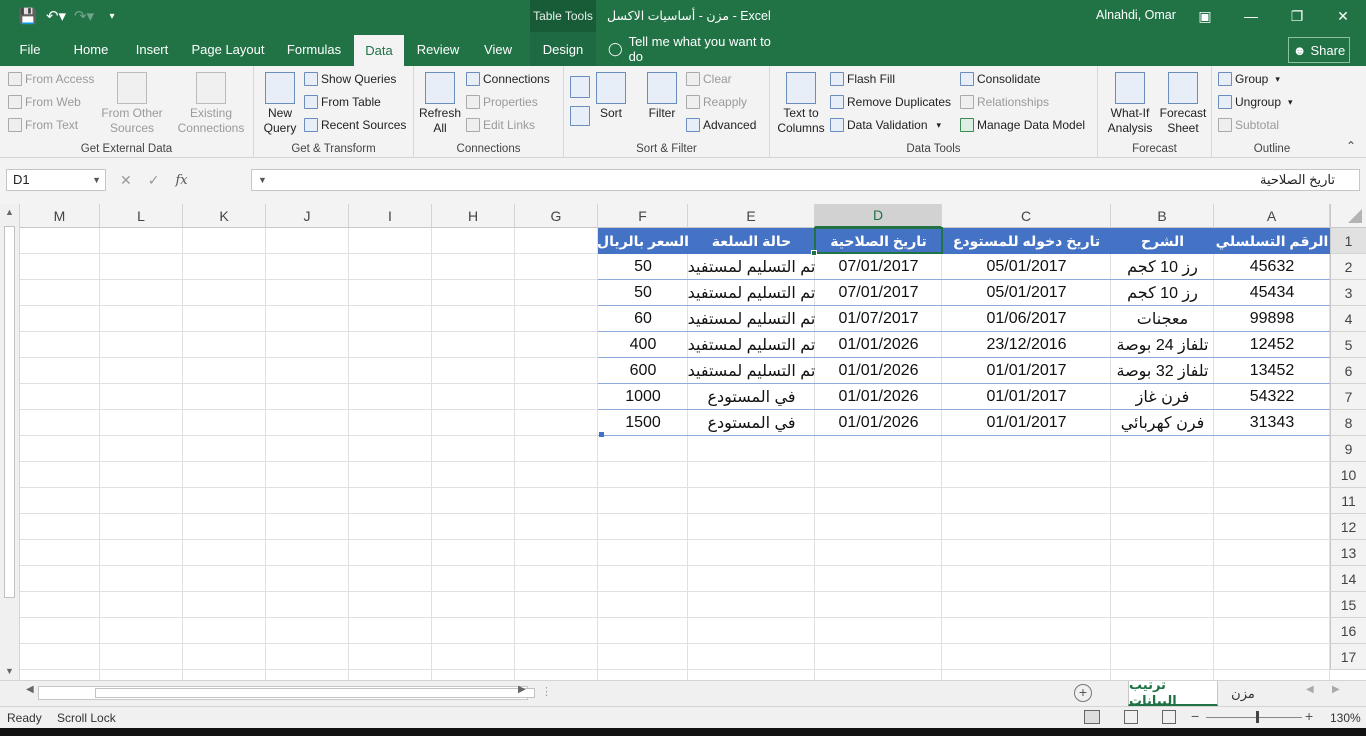 This screenshot has width=1366, height=736. Describe the element at coordinates (262, 180) in the screenshot. I see `expand-formula-bar-icon: ▼` at that location.